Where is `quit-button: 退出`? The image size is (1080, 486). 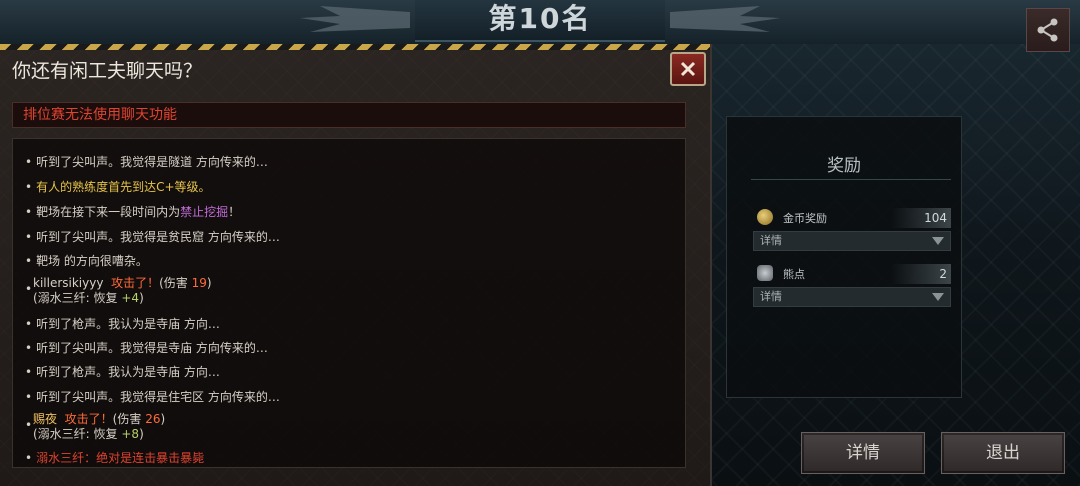 quit-button: 退出 is located at coordinates (1003, 453).